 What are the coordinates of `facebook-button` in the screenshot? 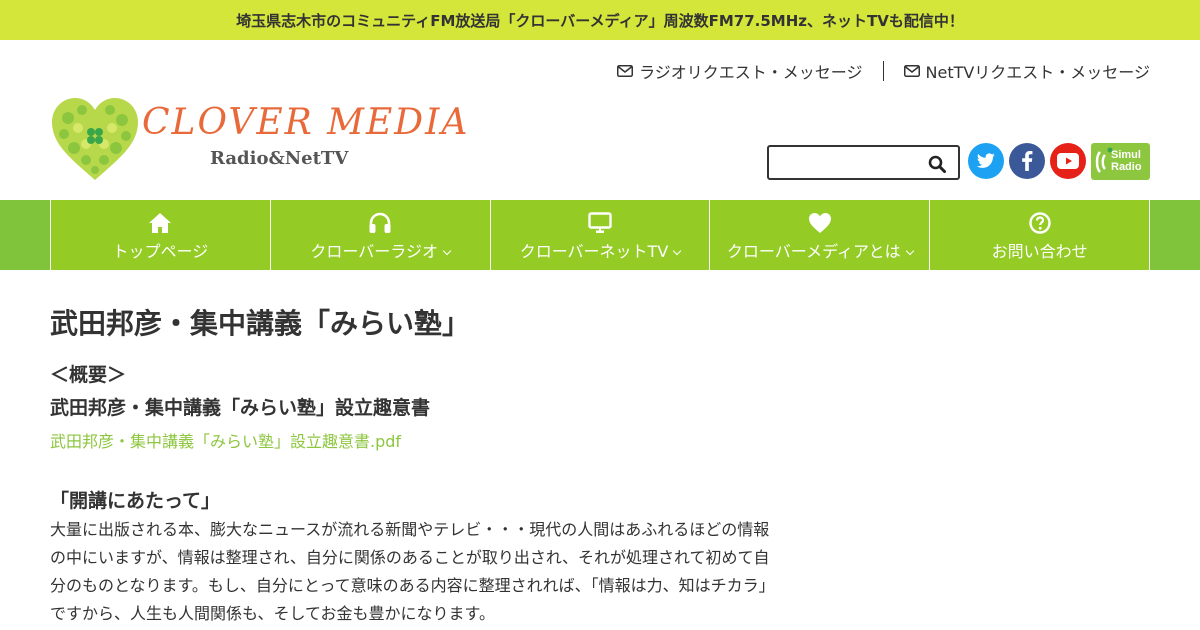 It's located at (1027, 161).